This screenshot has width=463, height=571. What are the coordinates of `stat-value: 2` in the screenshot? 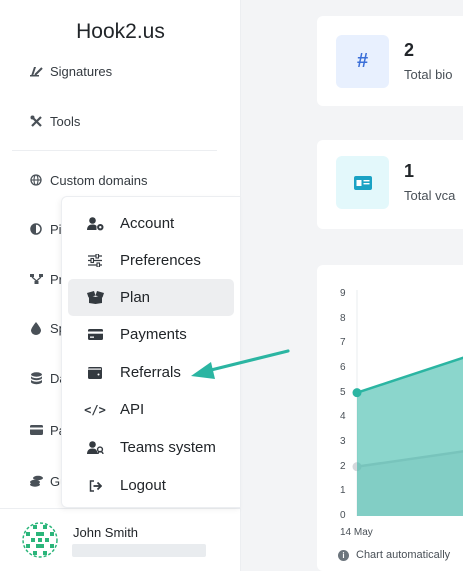 It's located at (409, 50).